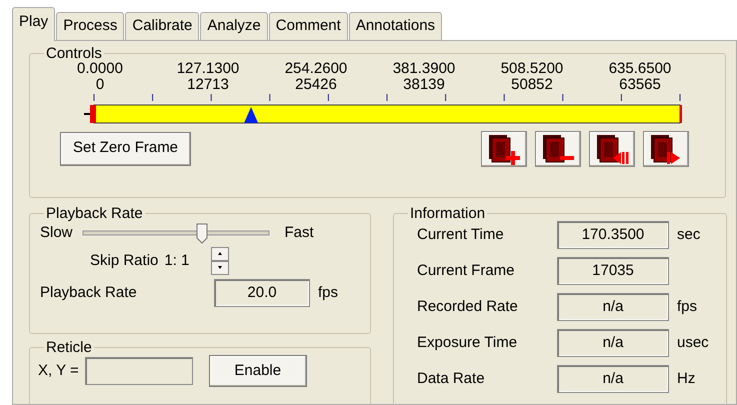 The width and height of the screenshot is (737, 405). I want to click on field-label: Recorded Rate, so click(468, 306).